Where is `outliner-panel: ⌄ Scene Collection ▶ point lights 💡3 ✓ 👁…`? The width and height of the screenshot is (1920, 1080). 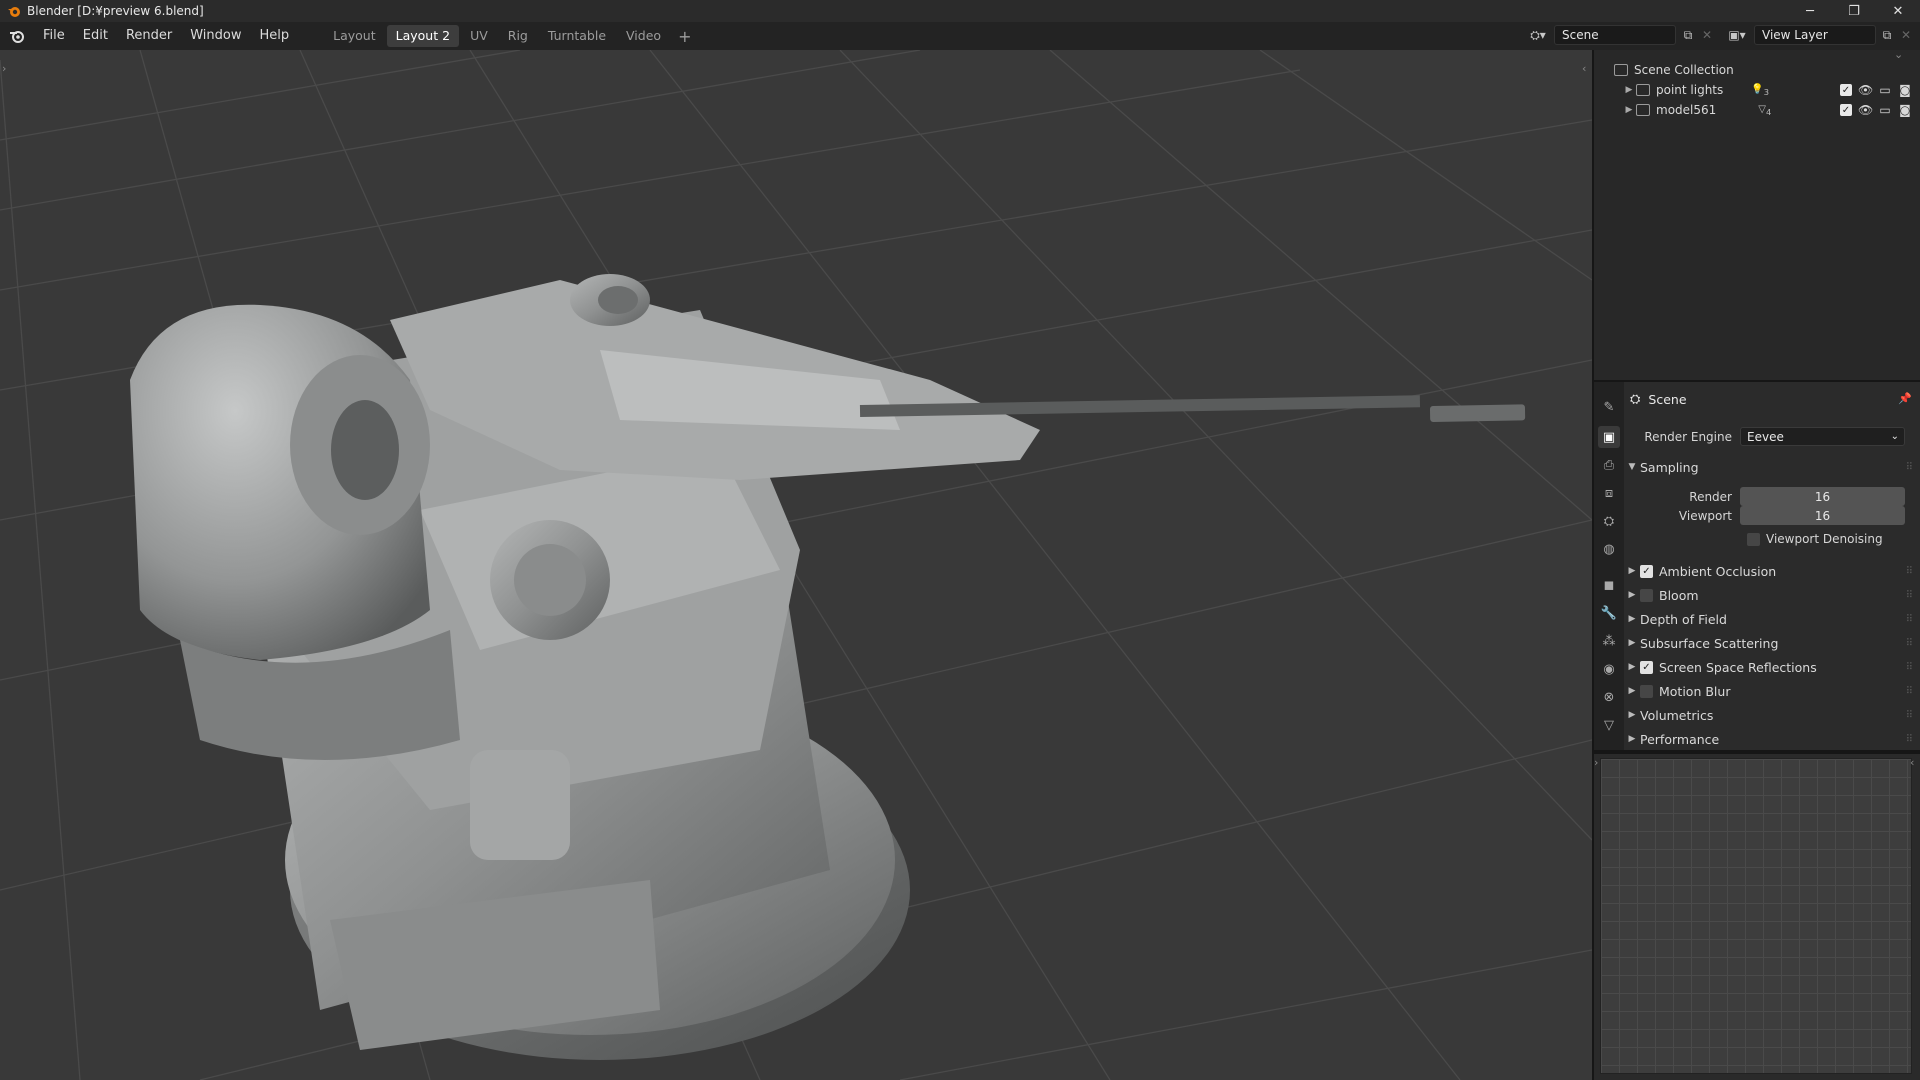 outliner-panel: ⌄ Scene Collection ▶ point lights 💡3 ✓ 👁… is located at coordinates (1757, 214).